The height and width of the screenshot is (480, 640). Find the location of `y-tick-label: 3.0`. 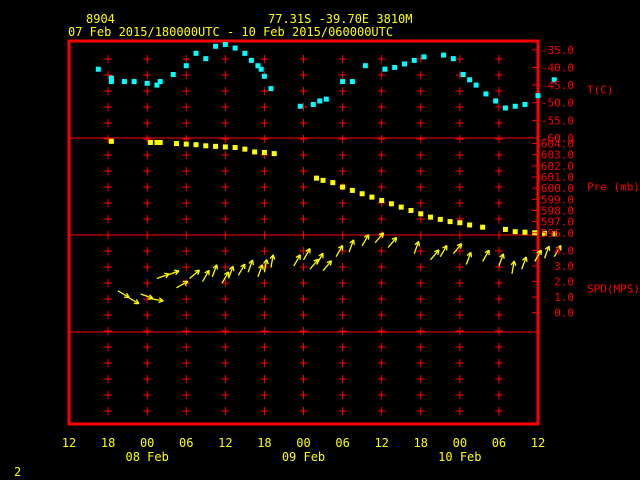

y-tick-label: 3.0 is located at coordinates (564, 266).